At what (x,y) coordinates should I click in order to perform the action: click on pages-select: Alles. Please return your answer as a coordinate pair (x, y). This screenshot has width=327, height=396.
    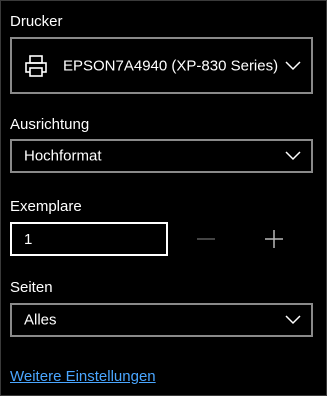
    Looking at the image, I should click on (161, 320).